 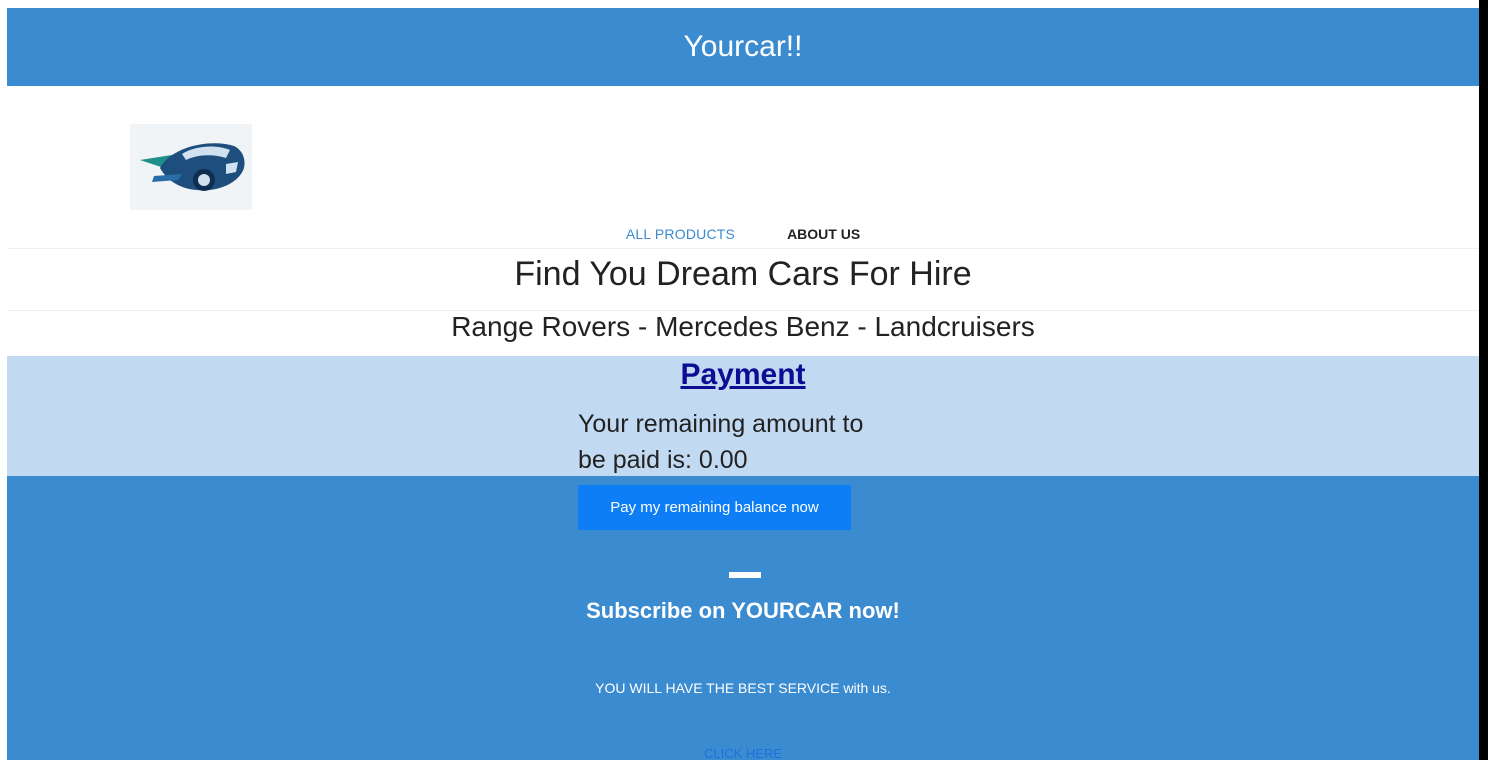 I want to click on hero-headline: Find You Dream Cars For Hire, so click(x=743, y=280).